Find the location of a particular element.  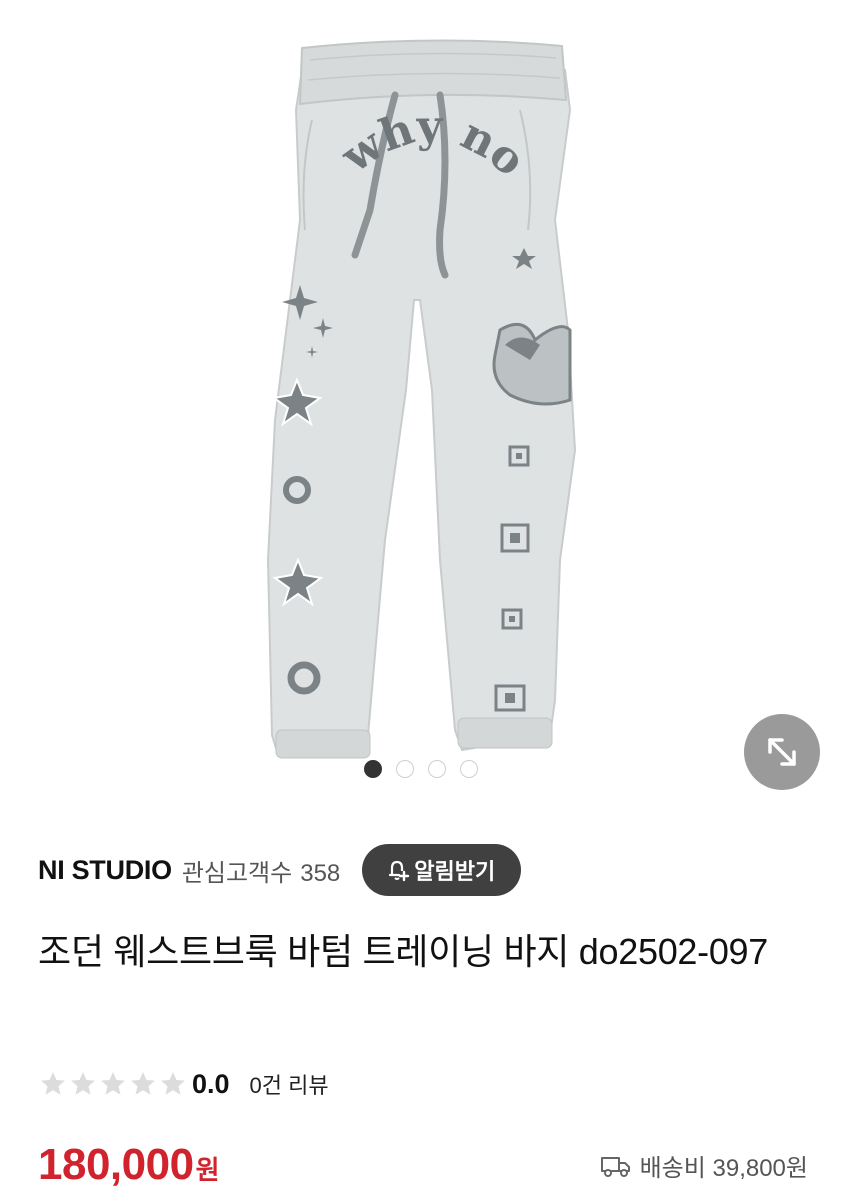

price-row: 180,000원 배송비 39,800원 is located at coordinates (423, 1170).